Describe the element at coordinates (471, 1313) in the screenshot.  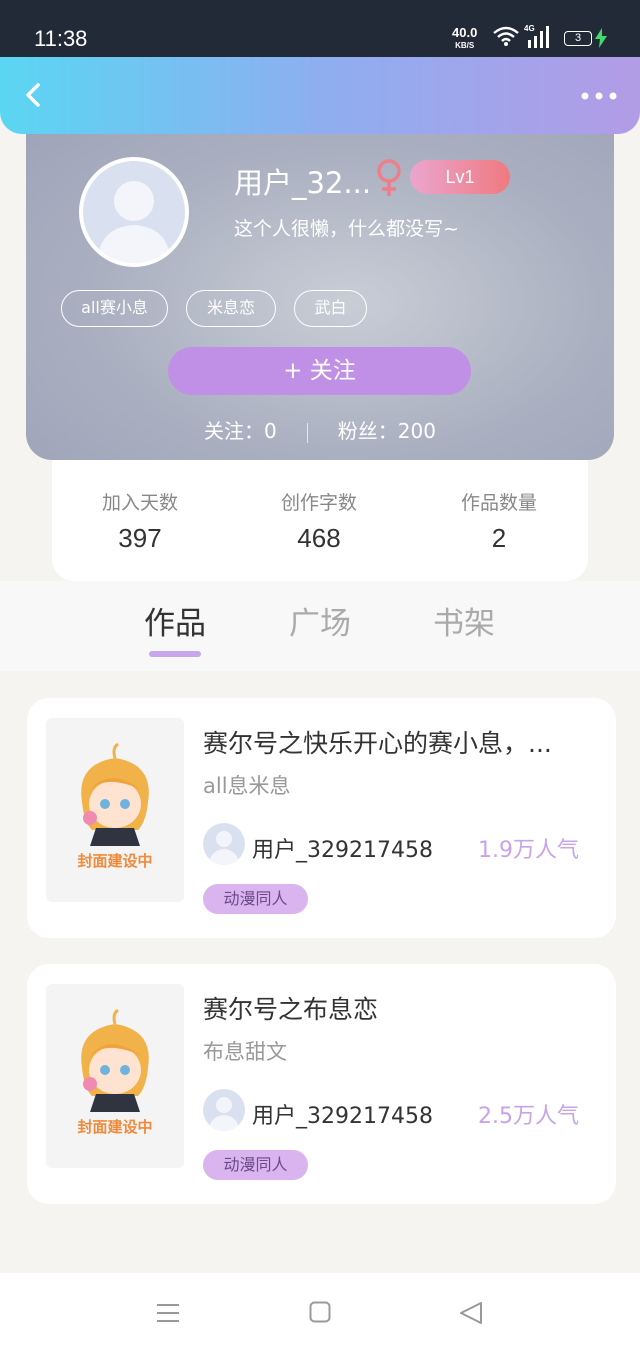
I see `nav-back-icon` at that location.